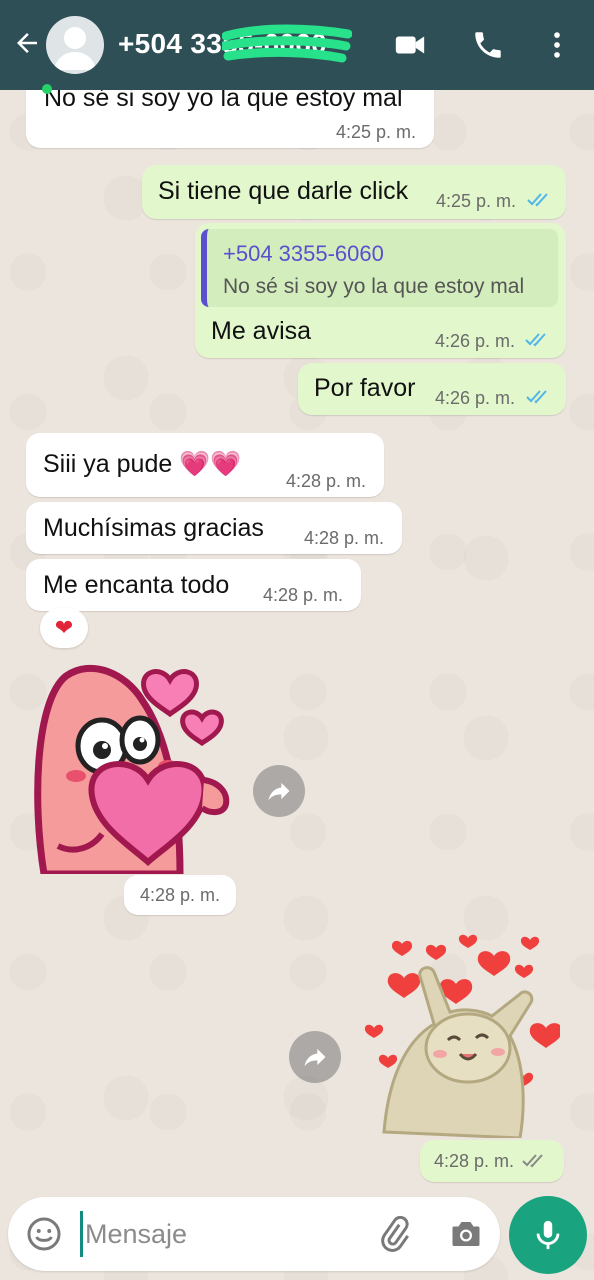  What do you see at coordinates (220, 1234) in the screenshot?
I see `message-input` at bounding box center [220, 1234].